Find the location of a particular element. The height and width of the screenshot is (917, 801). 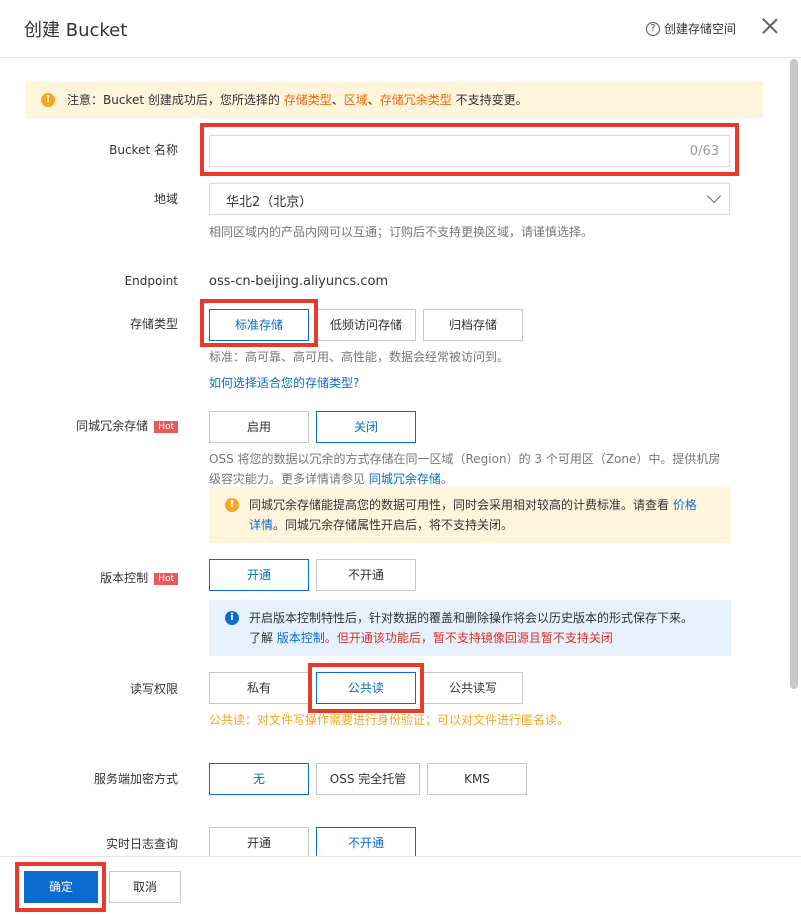

storage-class-ia: 低频访问存储 is located at coordinates (366, 325).